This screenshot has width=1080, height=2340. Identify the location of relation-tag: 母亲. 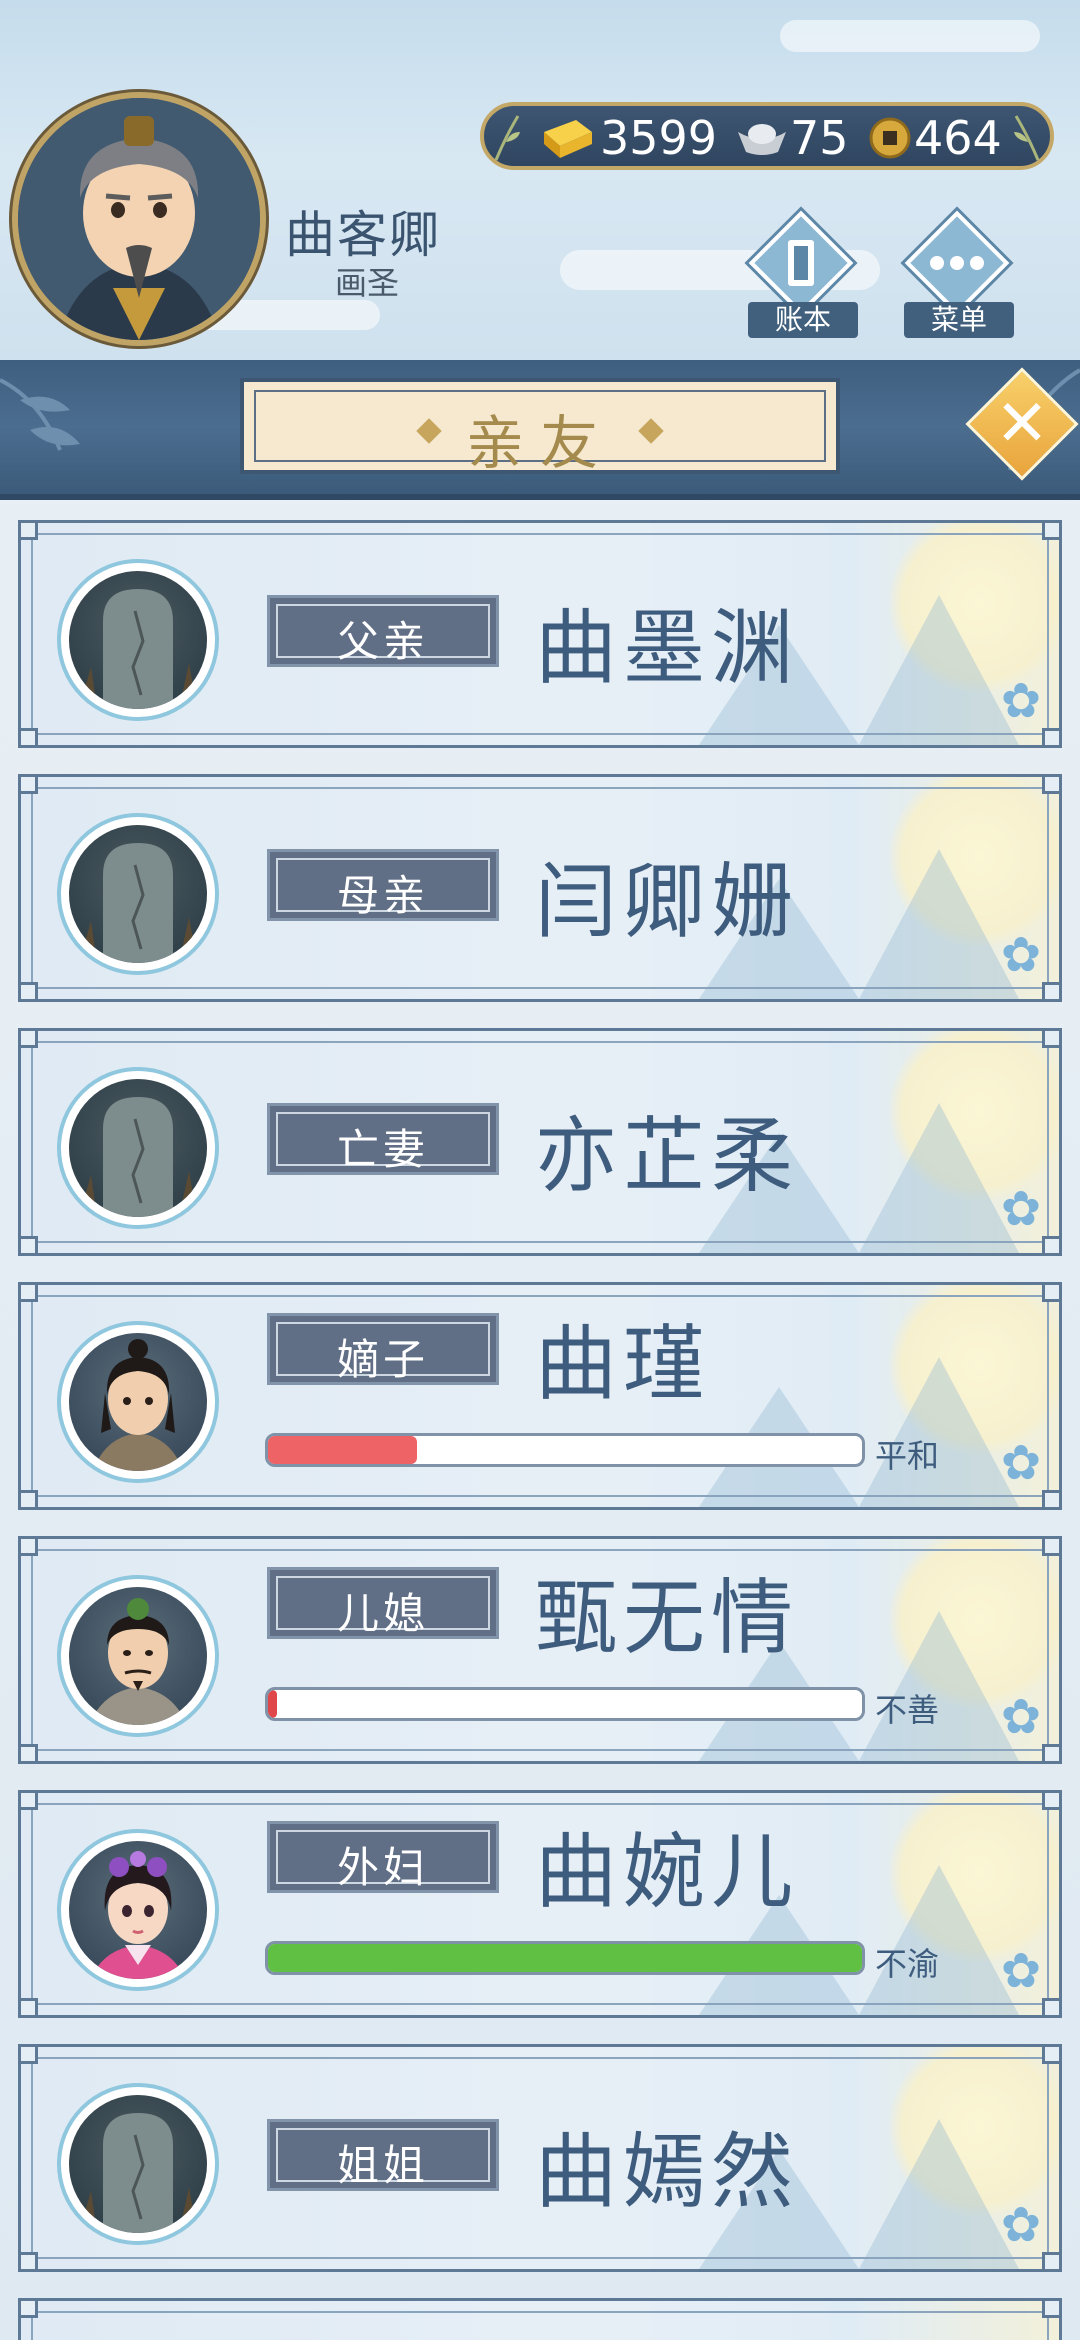
(383, 885).